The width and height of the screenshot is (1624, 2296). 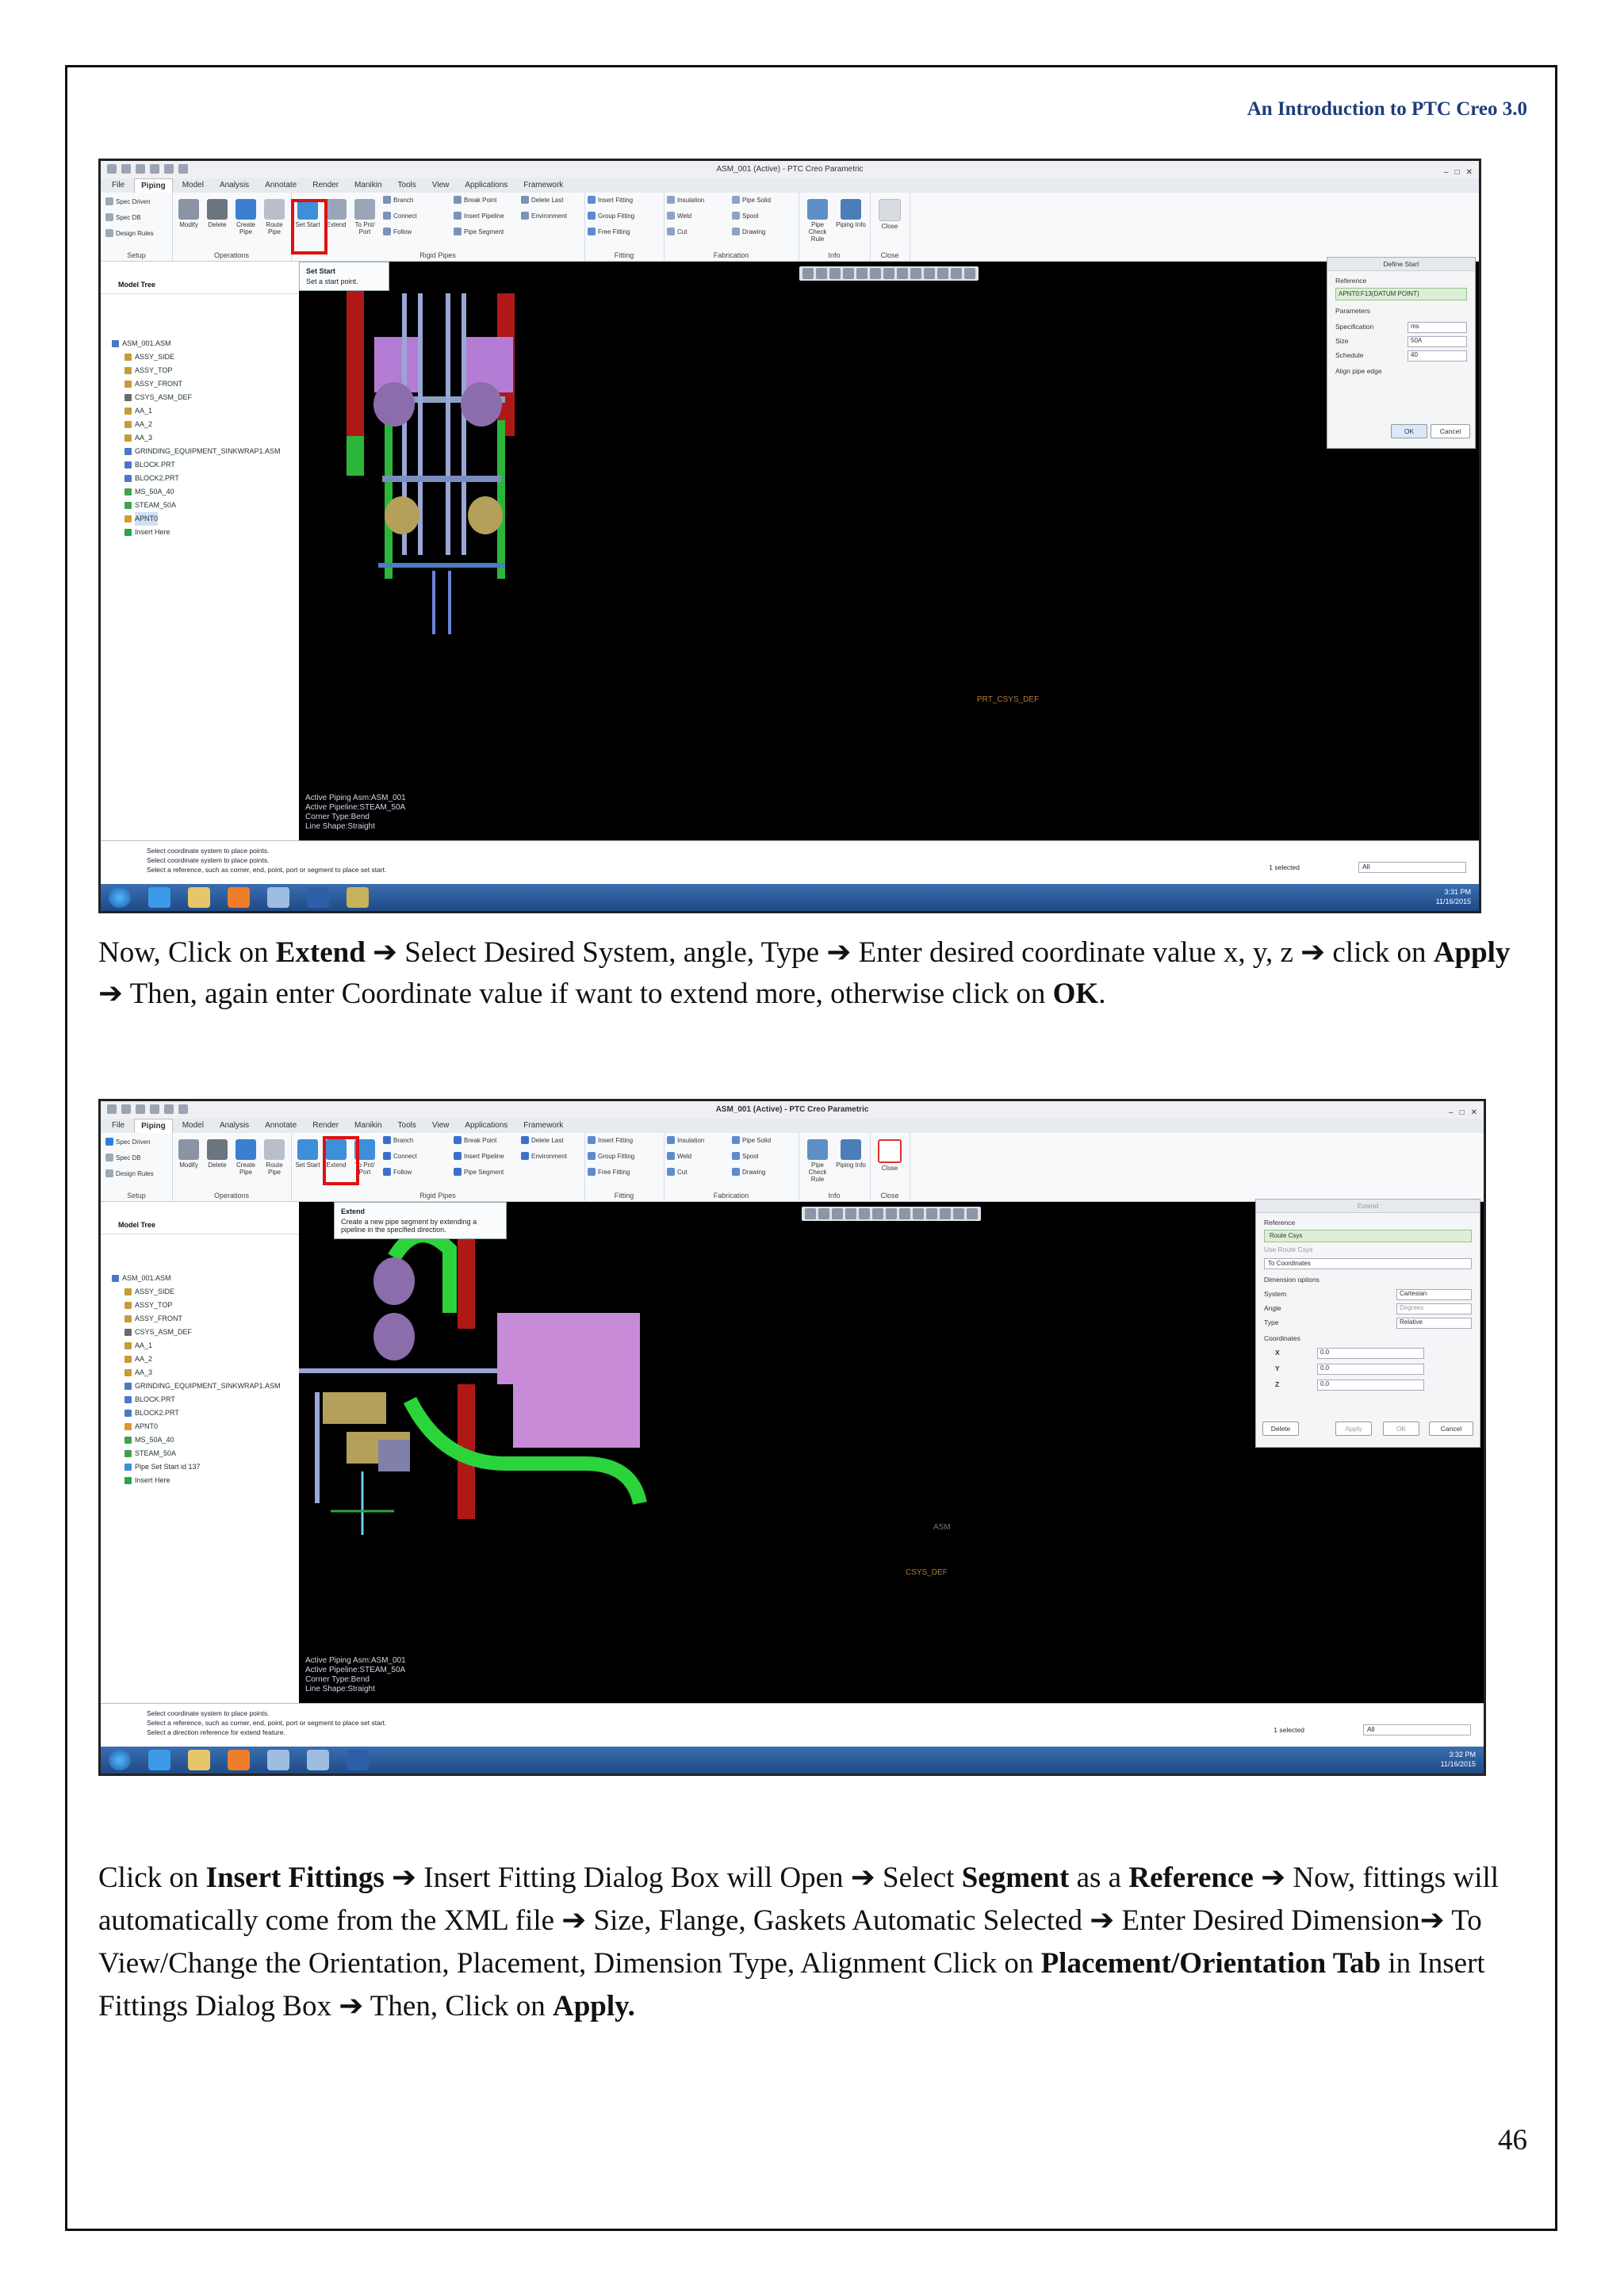 I want to click on y-coordinate-input: 0.0, so click(x=1370, y=1369).